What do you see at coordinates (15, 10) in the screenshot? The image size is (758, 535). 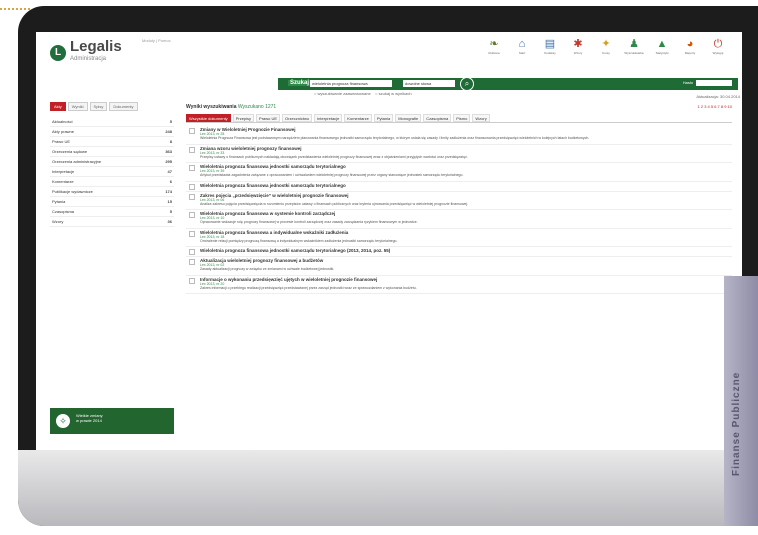 I see `decorative-dots` at bounding box center [15, 10].